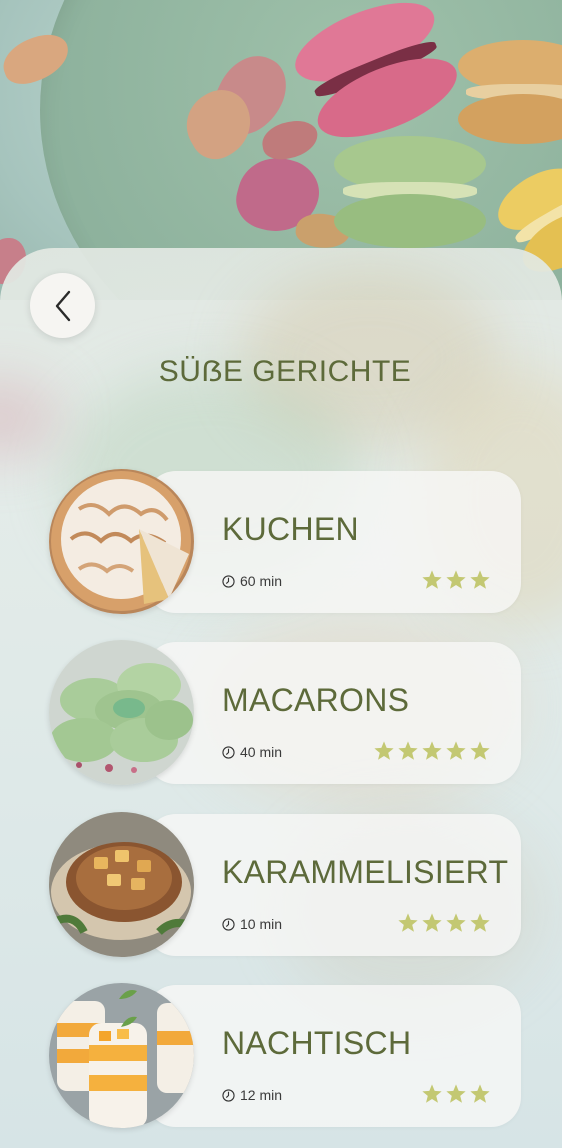 Image resolution: width=562 pixels, height=1148 pixels. What do you see at coordinates (410, 192) in the screenshot?
I see `green-macaron` at bounding box center [410, 192].